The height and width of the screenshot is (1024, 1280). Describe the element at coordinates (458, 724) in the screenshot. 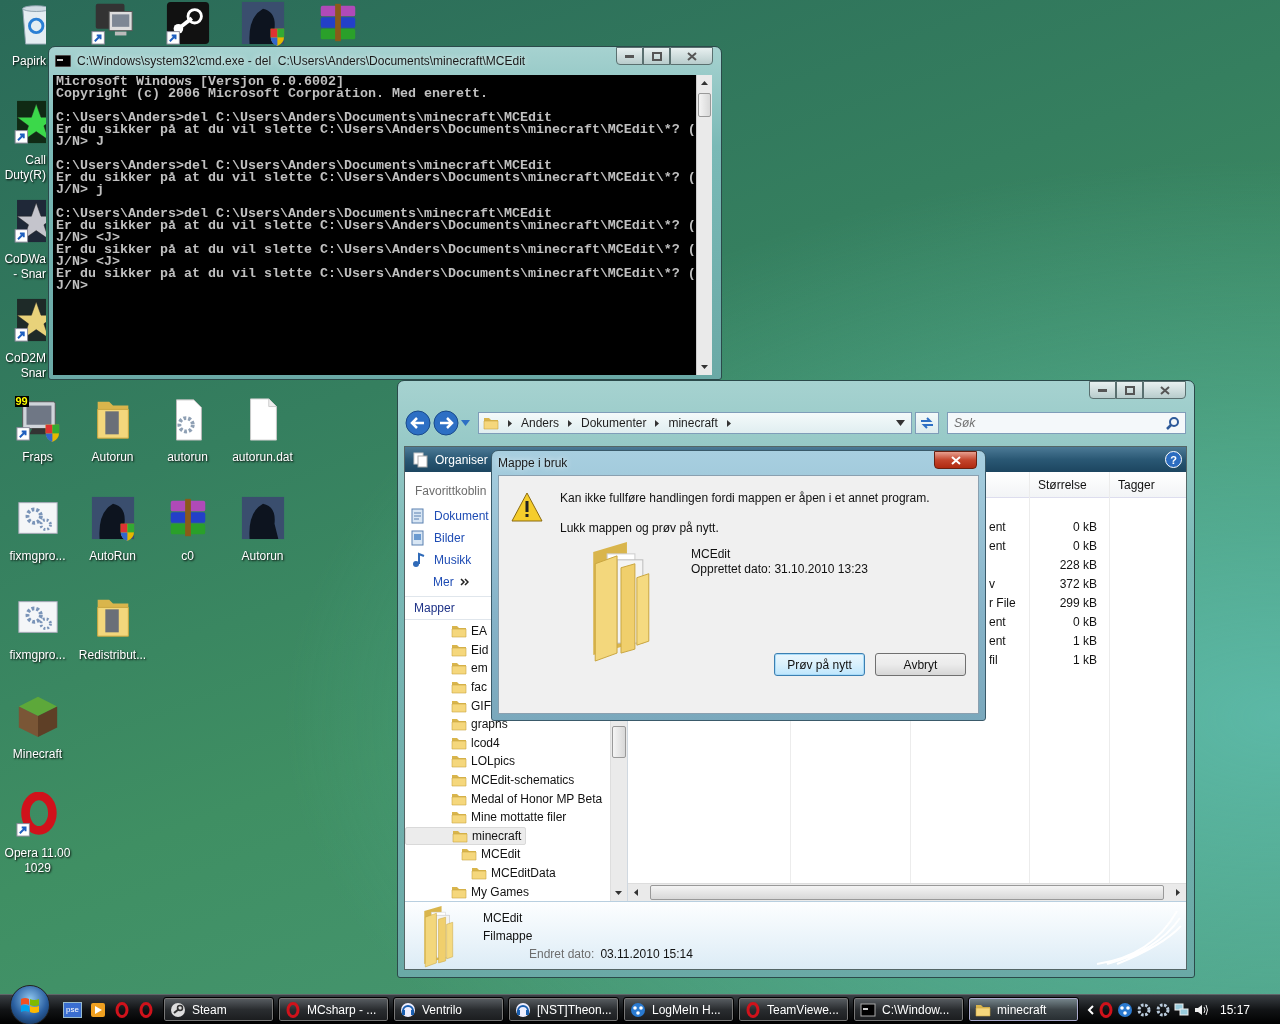

I see `tree-item: graphs` at that location.